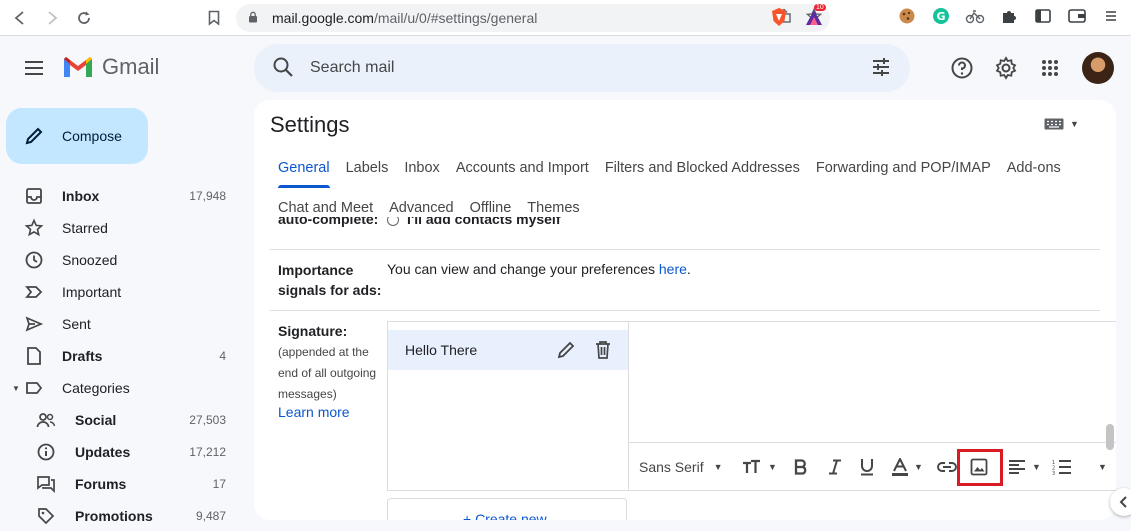  What do you see at coordinates (34, 136) in the screenshot?
I see `pencil-icon` at bounding box center [34, 136].